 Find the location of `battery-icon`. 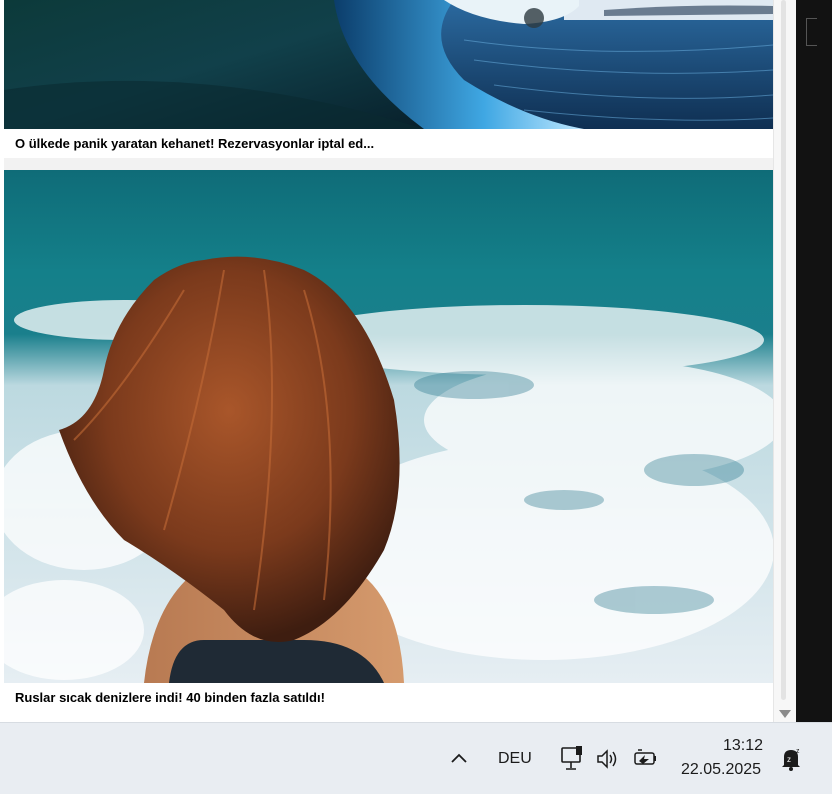

battery-icon is located at coordinates (646, 758).